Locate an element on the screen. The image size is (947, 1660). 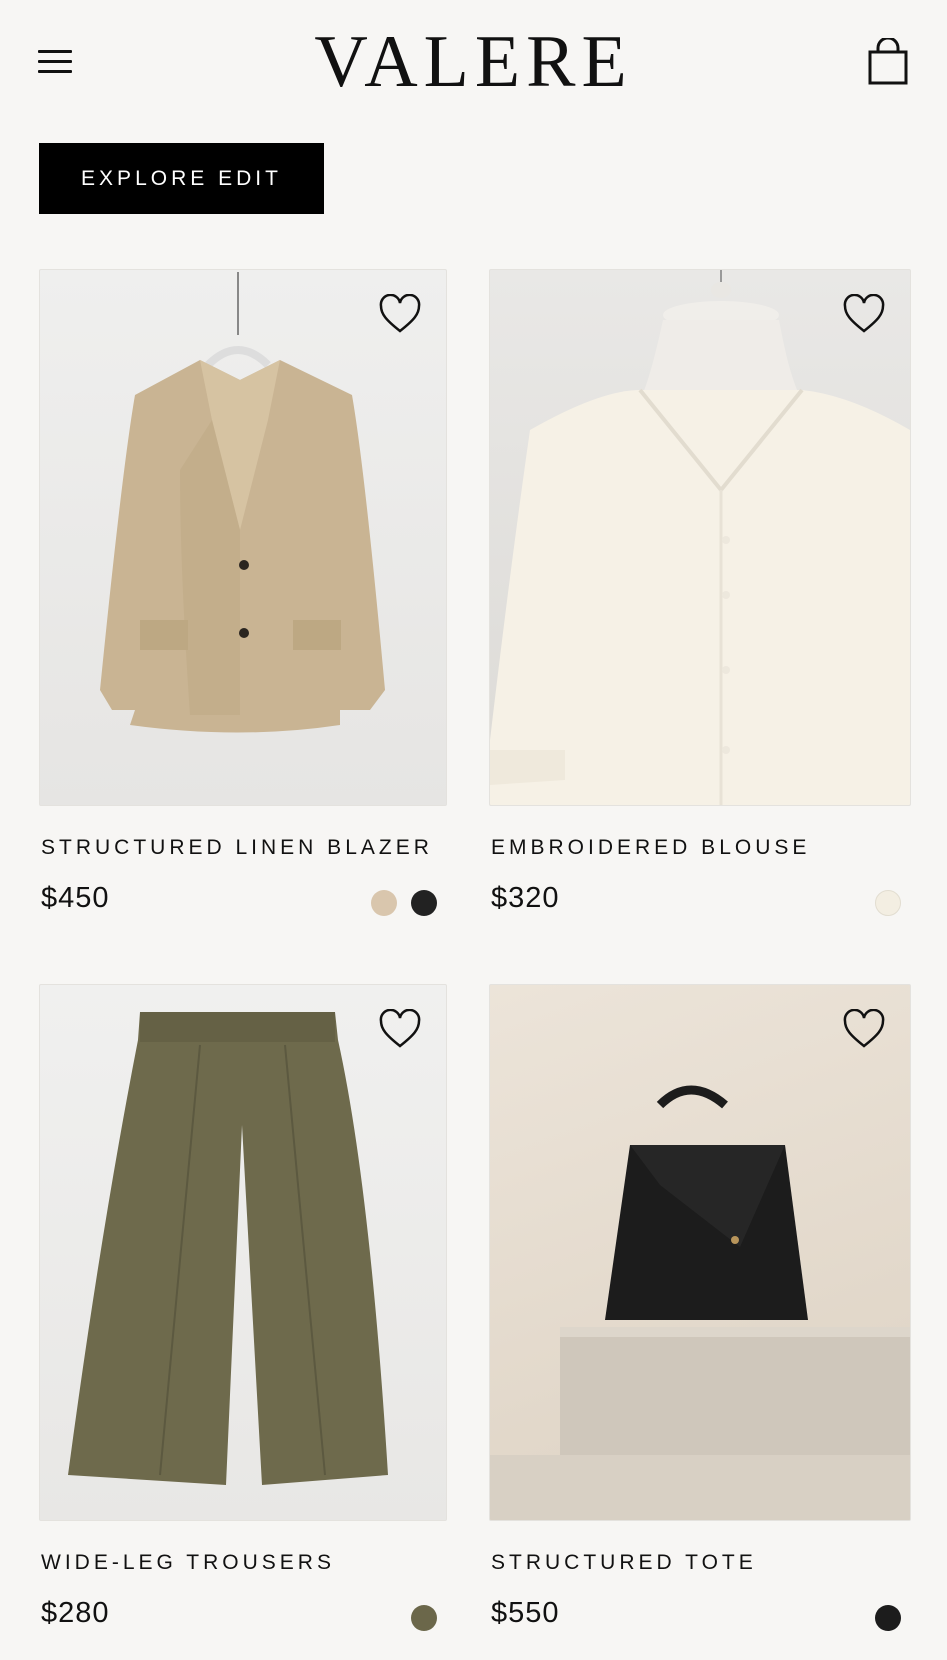
shopping-bag-icon is located at coordinates (888, 61).